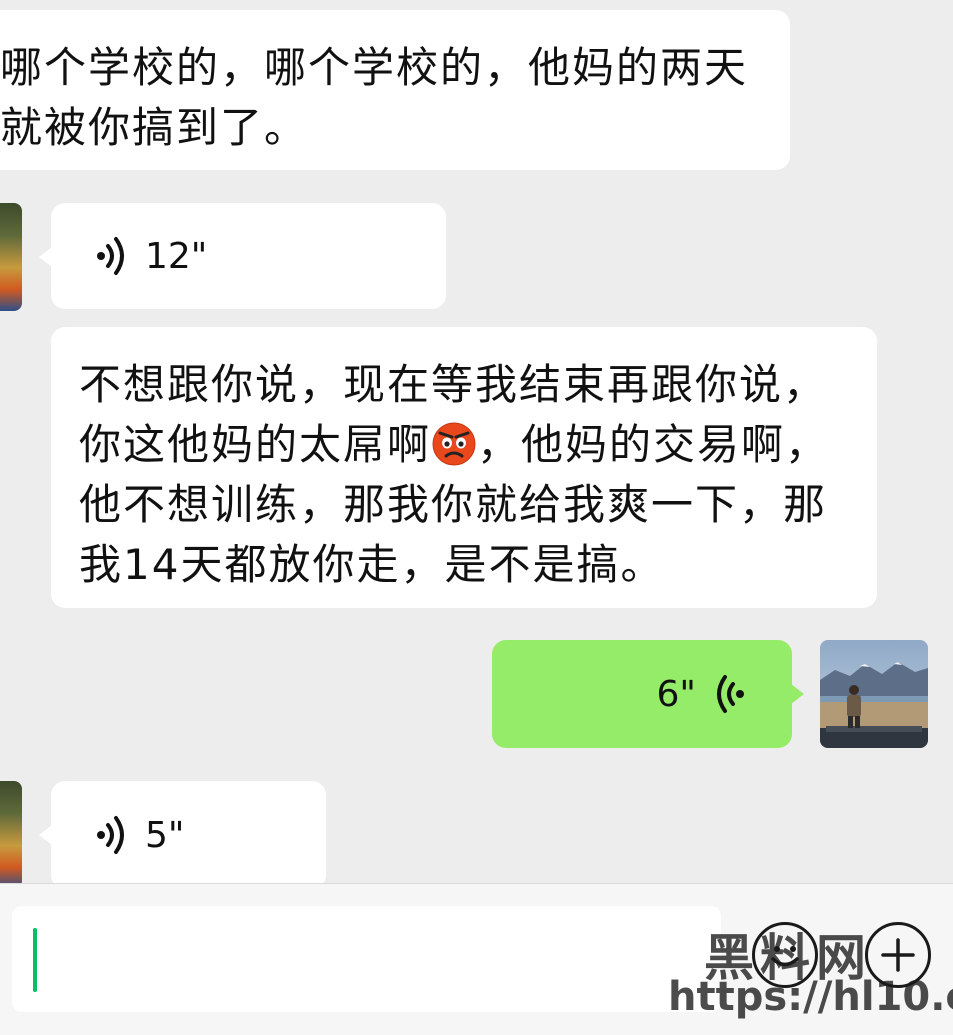 This screenshot has width=953, height=1035. I want to click on message-text-received: 哪个学校的，哪个学校的，他妈的两天 就被你搞到了。, so click(395, 90).